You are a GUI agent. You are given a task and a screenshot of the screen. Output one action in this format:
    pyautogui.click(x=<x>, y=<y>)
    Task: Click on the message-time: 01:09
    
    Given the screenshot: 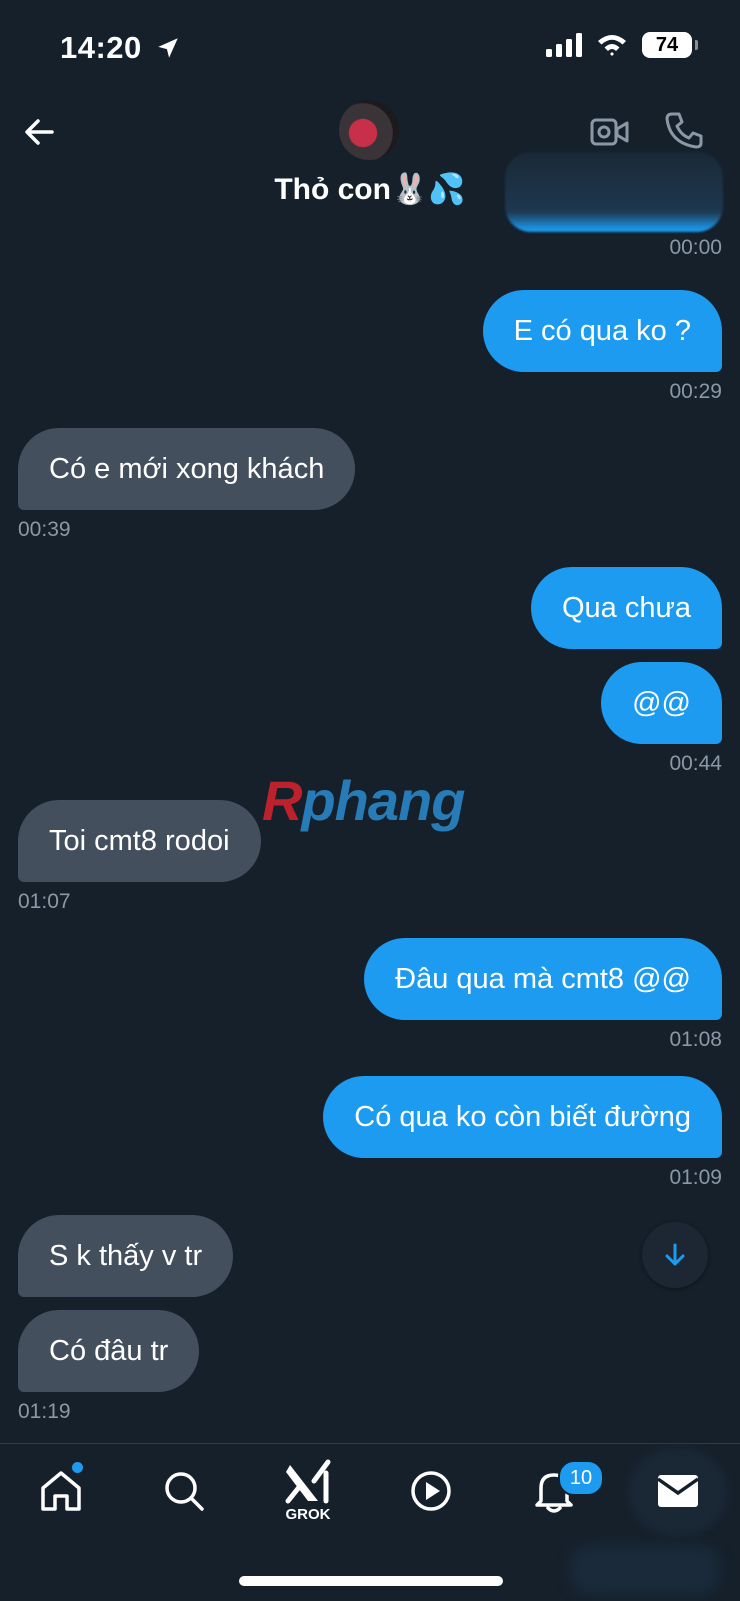 What is the action you would take?
    pyautogui.click(x=695, y=1177)
    